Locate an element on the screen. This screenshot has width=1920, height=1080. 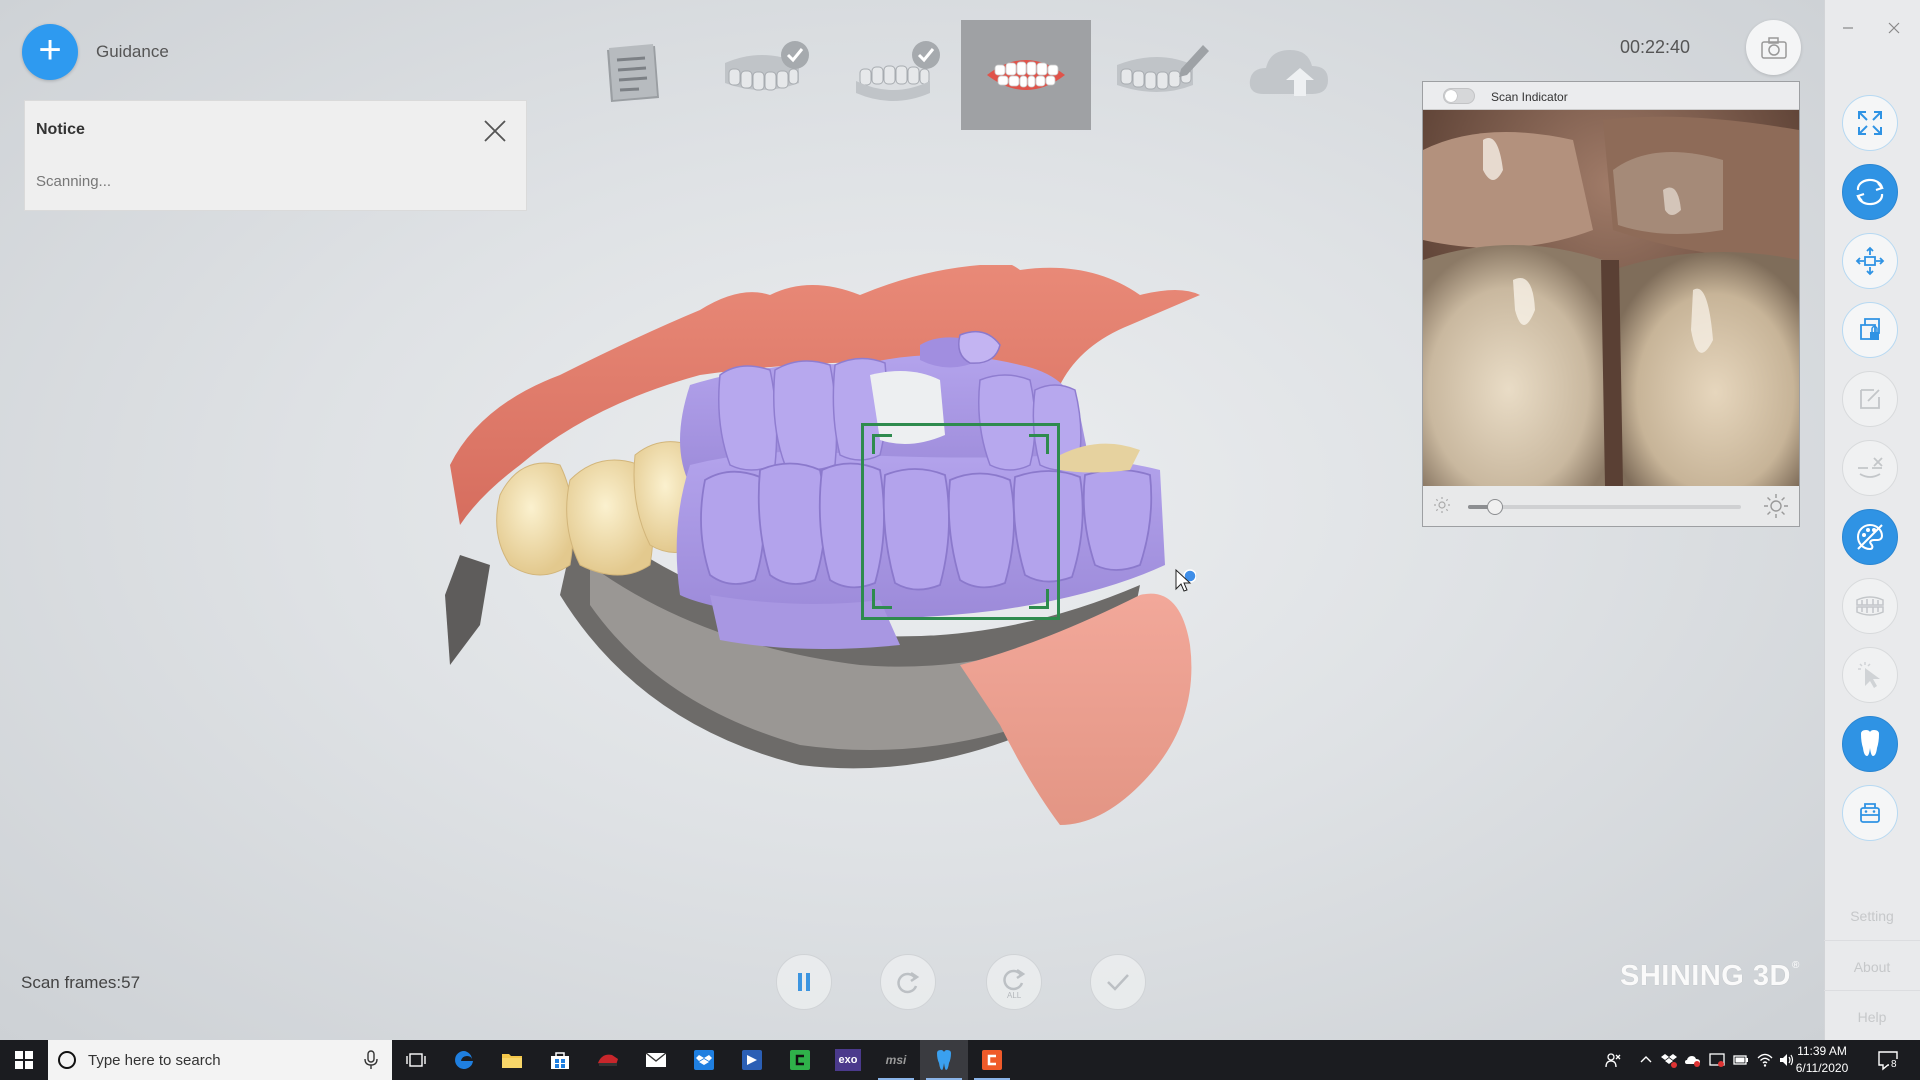
guidance-label: Guidance is located at coordinates (132, 51).